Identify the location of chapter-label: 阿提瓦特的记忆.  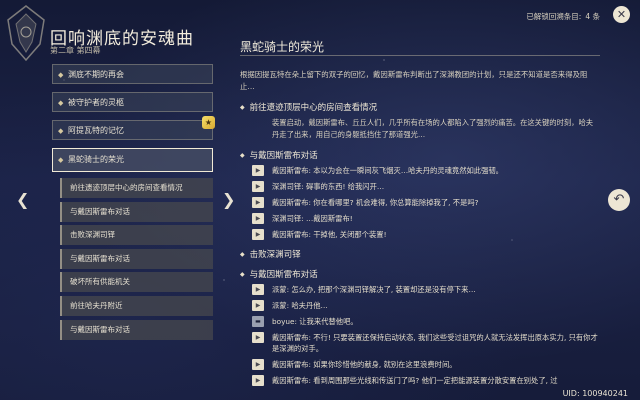
(96, 130).